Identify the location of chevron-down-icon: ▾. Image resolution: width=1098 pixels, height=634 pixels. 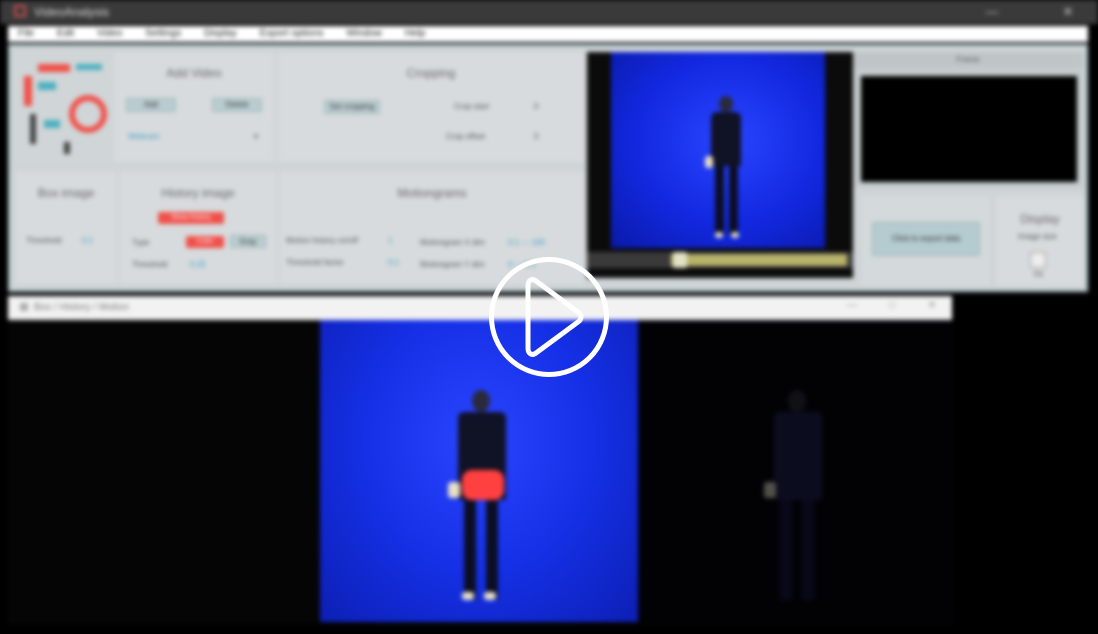
(256, 136).